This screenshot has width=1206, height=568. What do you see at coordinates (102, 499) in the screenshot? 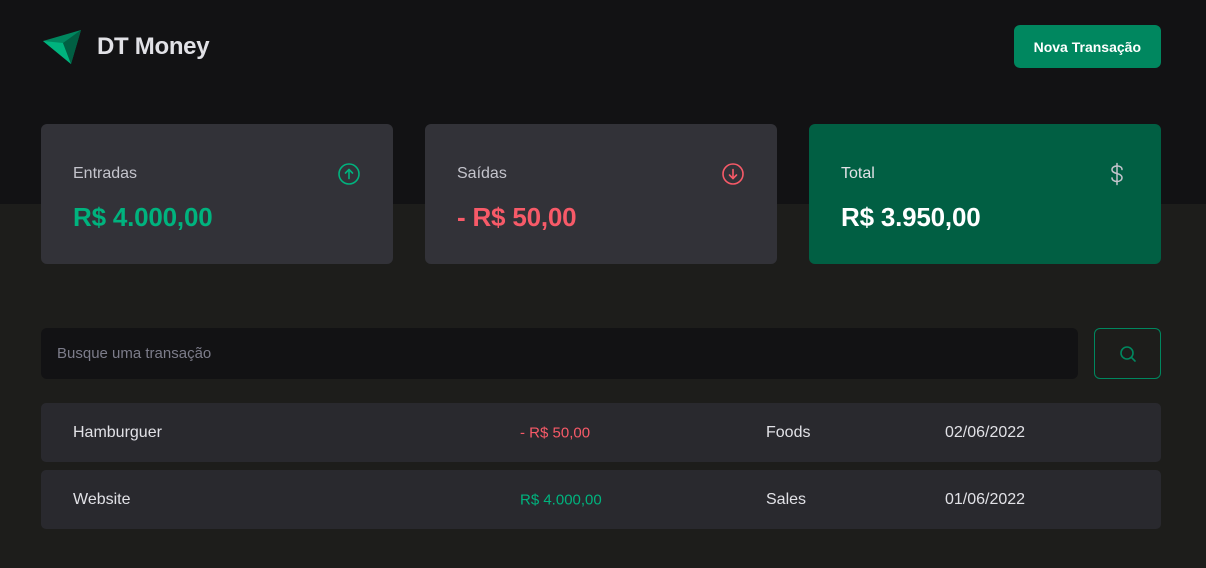
I see `transaction-description: Website` at bounding box center [102, 499].